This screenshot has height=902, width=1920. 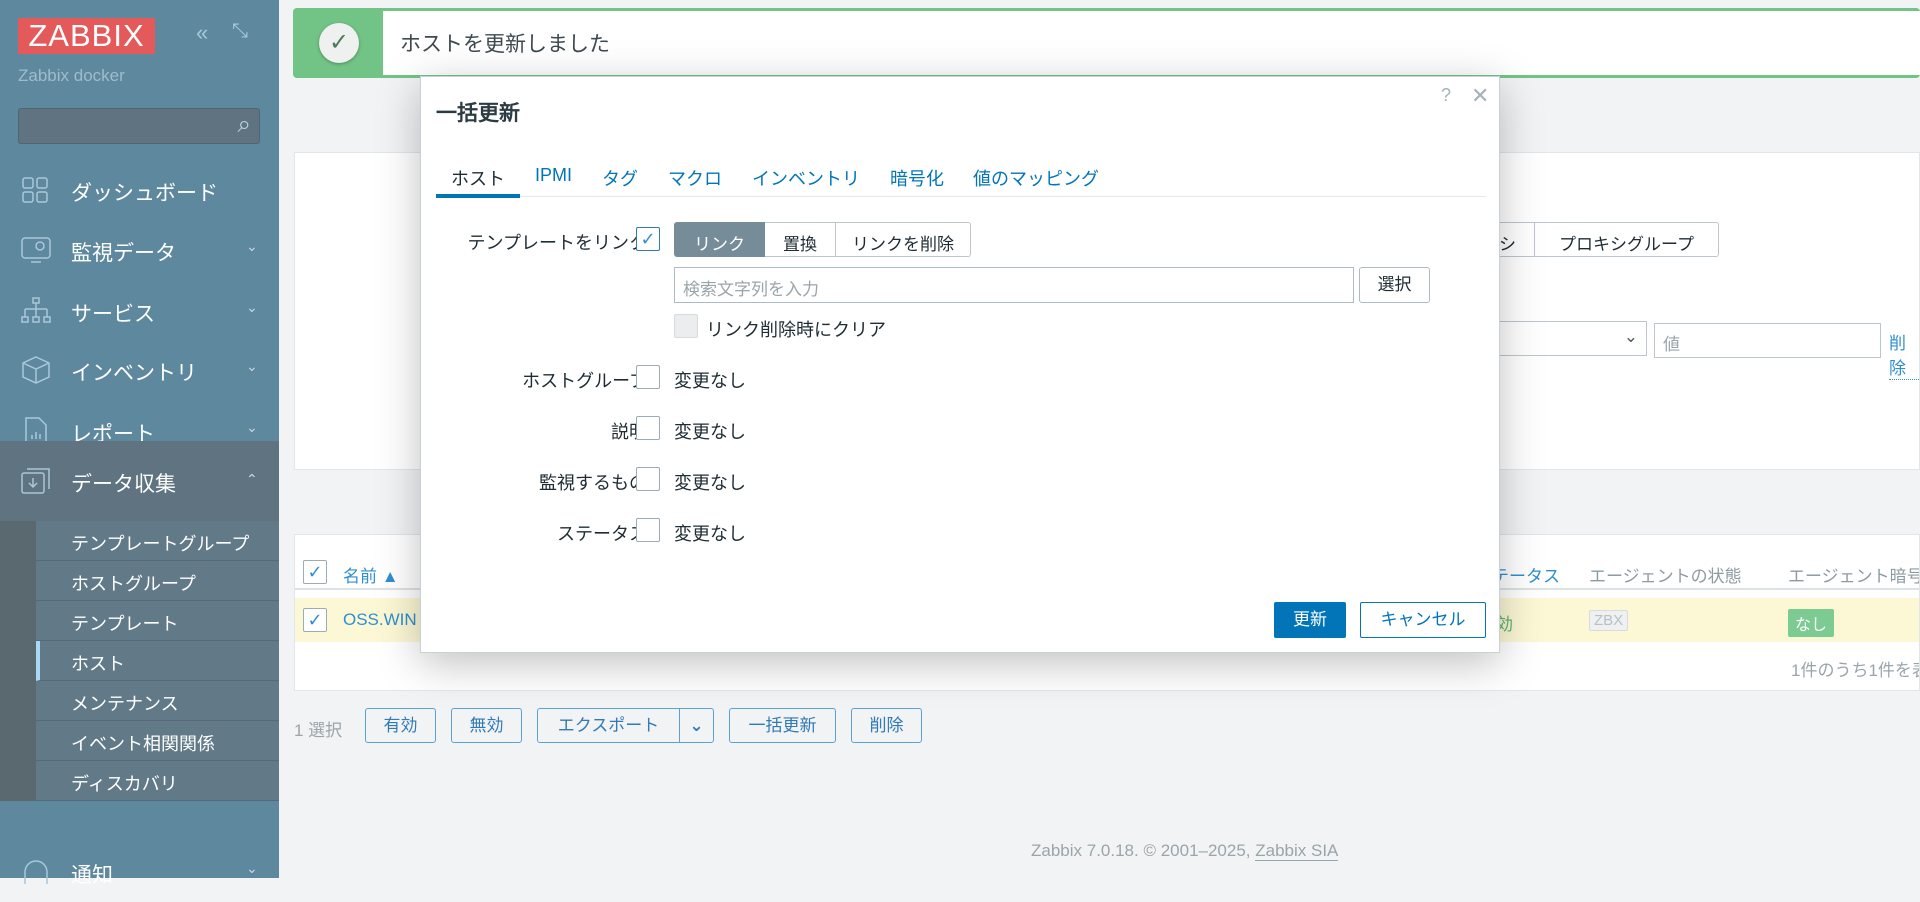 What do you see at coordinates (139, 872) in the screenshot?
I see `menu-alerts: 通知 ⌄` at bounding box center [139, 872].